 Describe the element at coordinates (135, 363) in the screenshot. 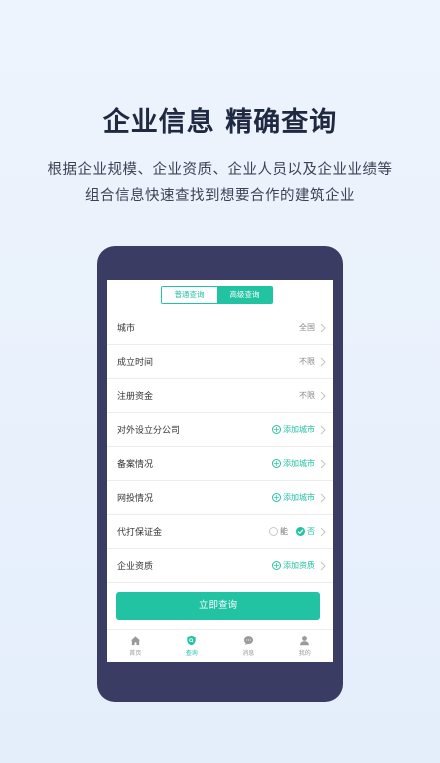

I see `filter-label: 成立时间` at that location.